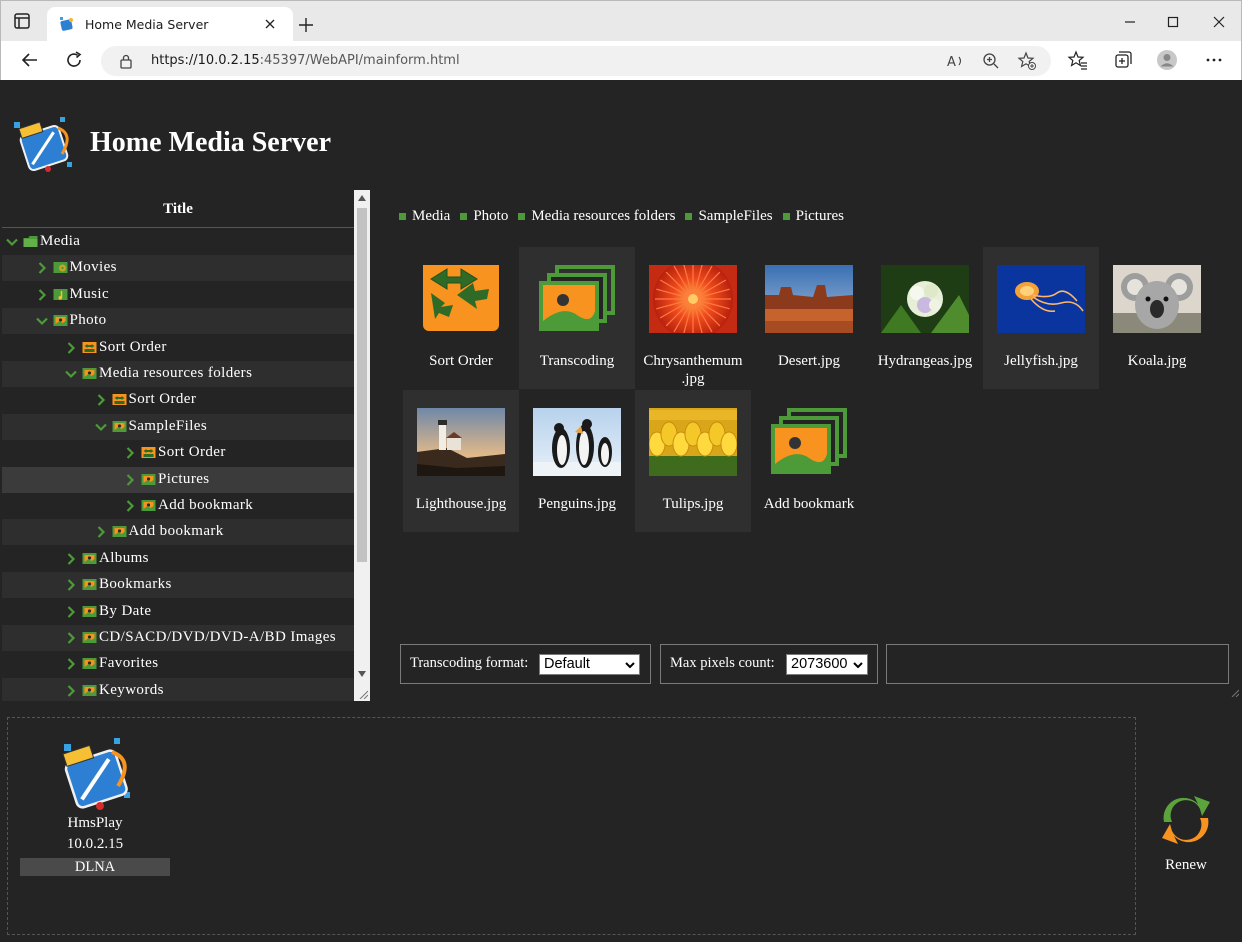 The height and width of the screenshot is (942, 1242). I want to click on renew-button-label: Renew, so click(1186, 865).